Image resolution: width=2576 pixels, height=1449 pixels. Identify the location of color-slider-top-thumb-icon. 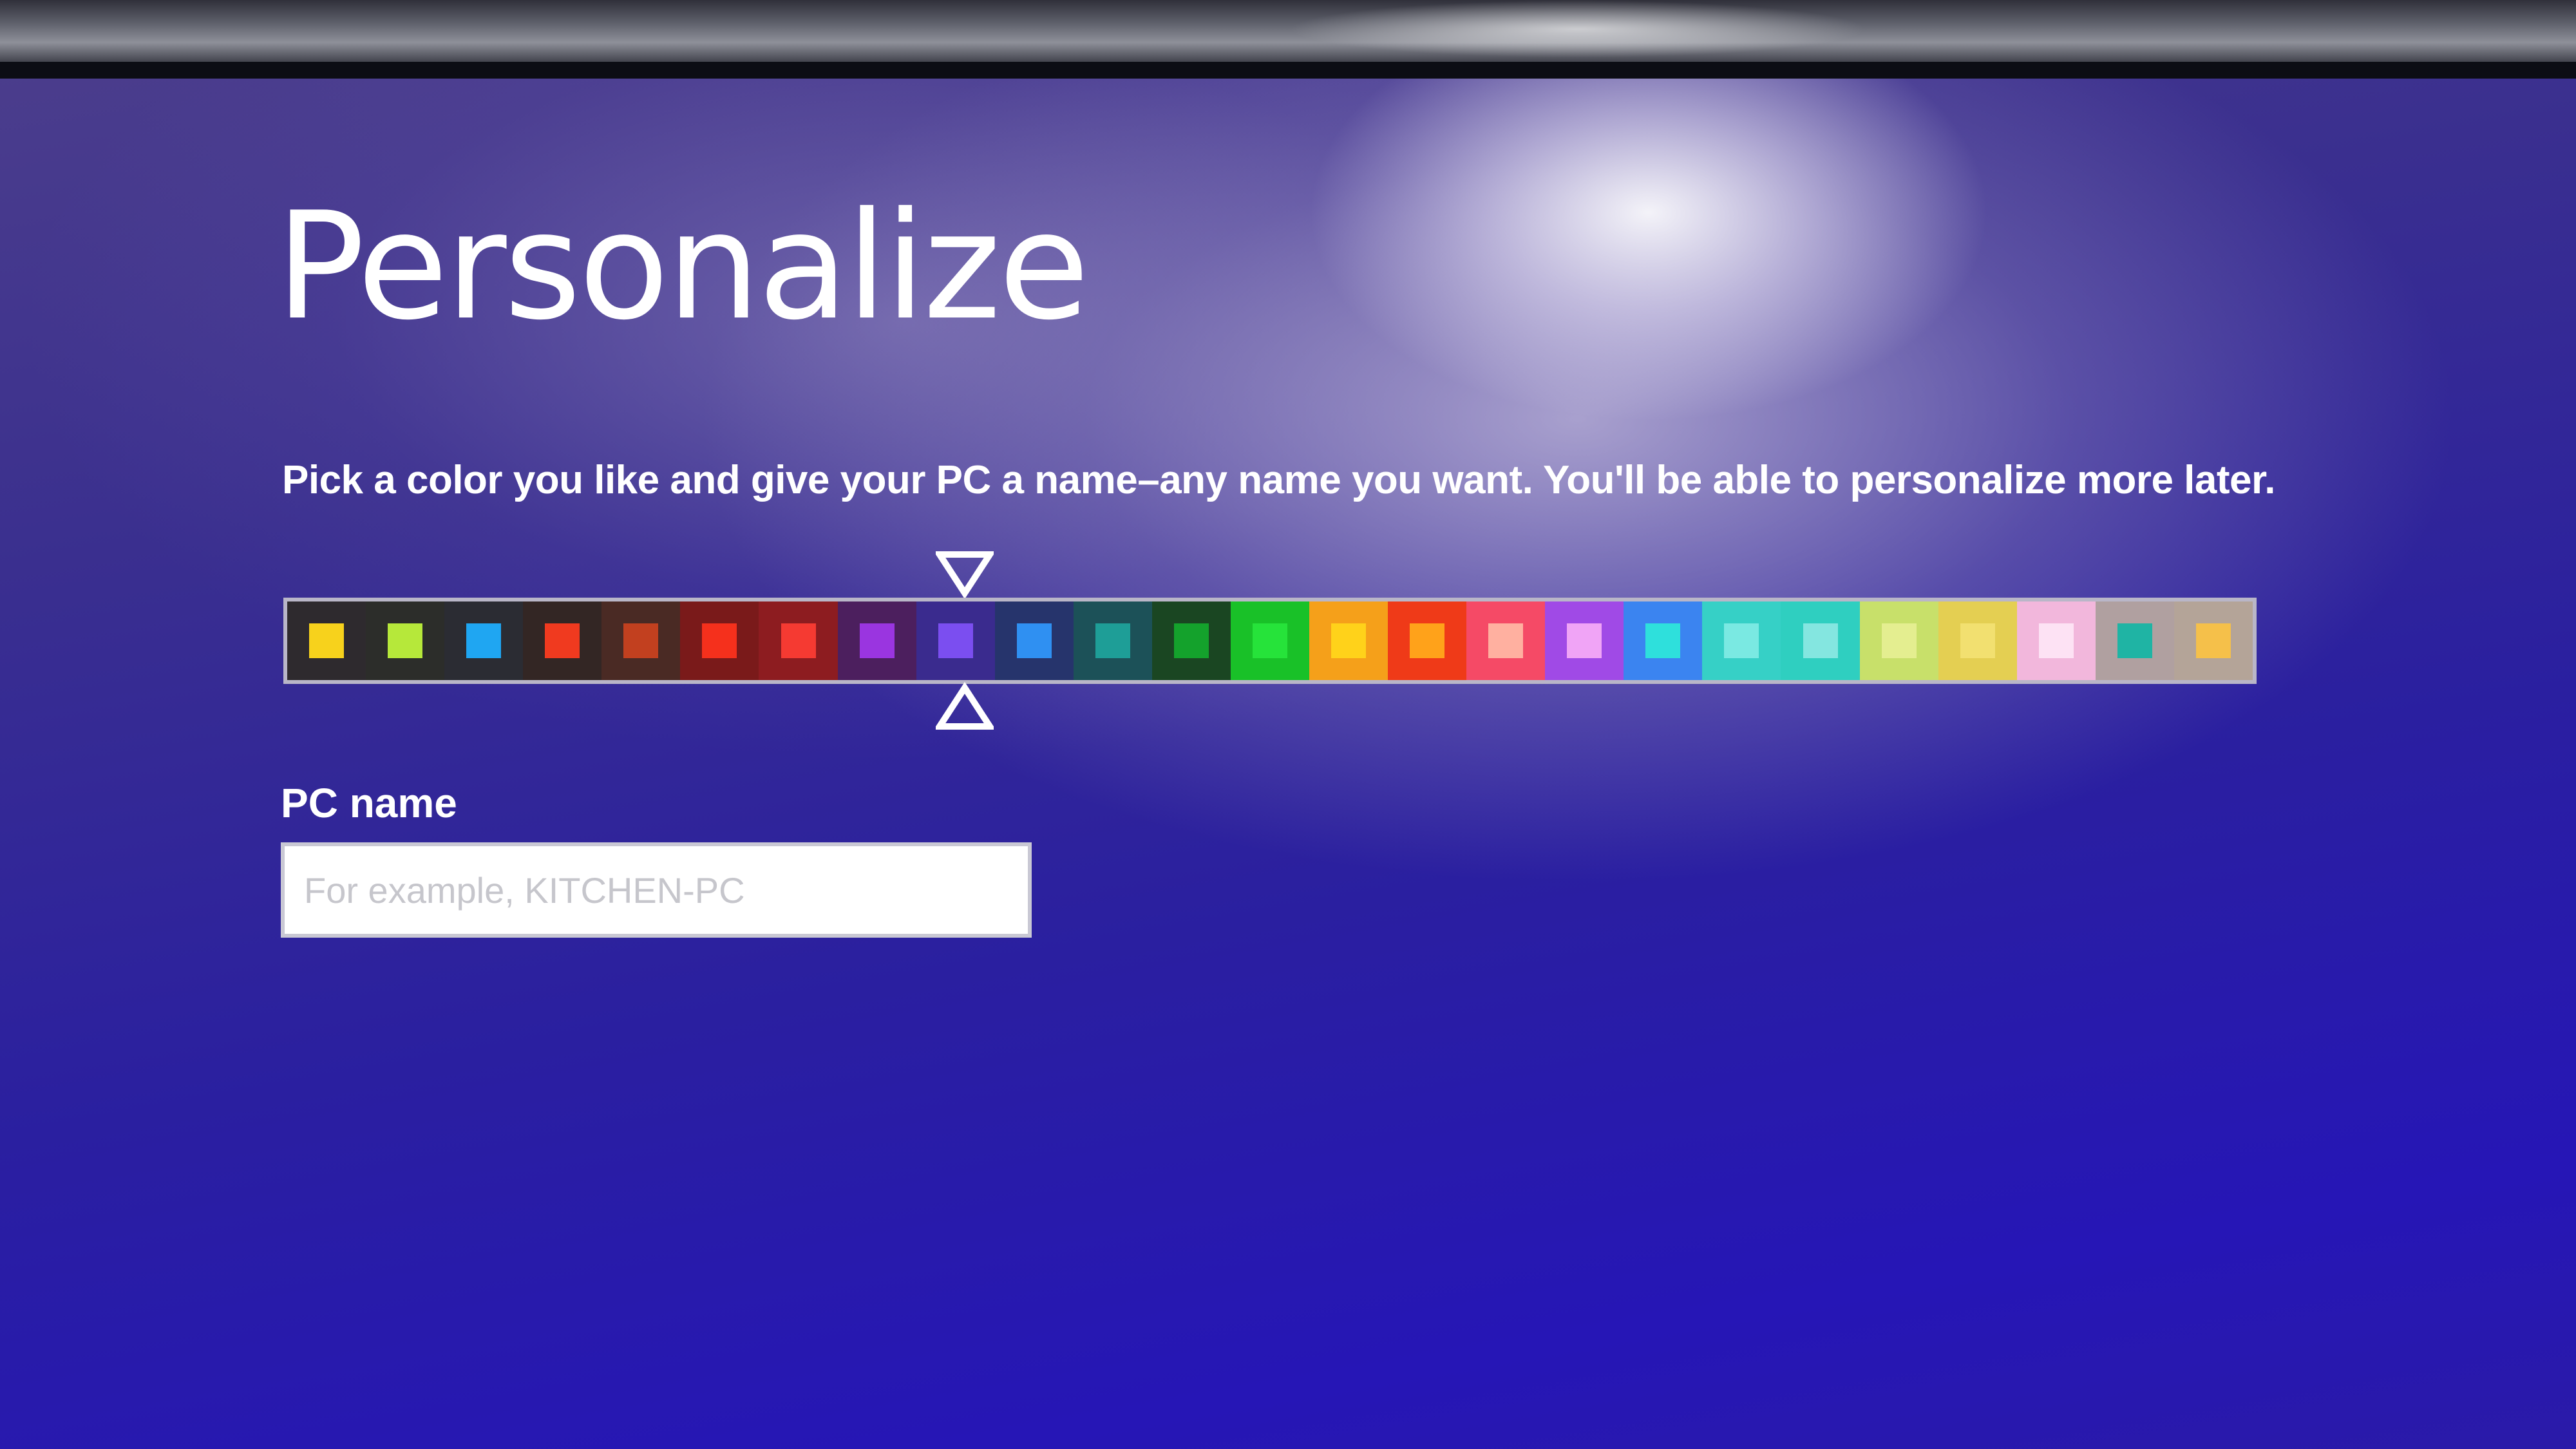
(965, 576).